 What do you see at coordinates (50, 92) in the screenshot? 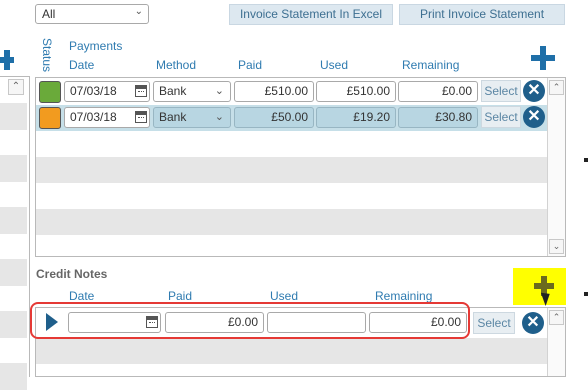
I see `status-indicator-green` at bounding box center [50, 92].